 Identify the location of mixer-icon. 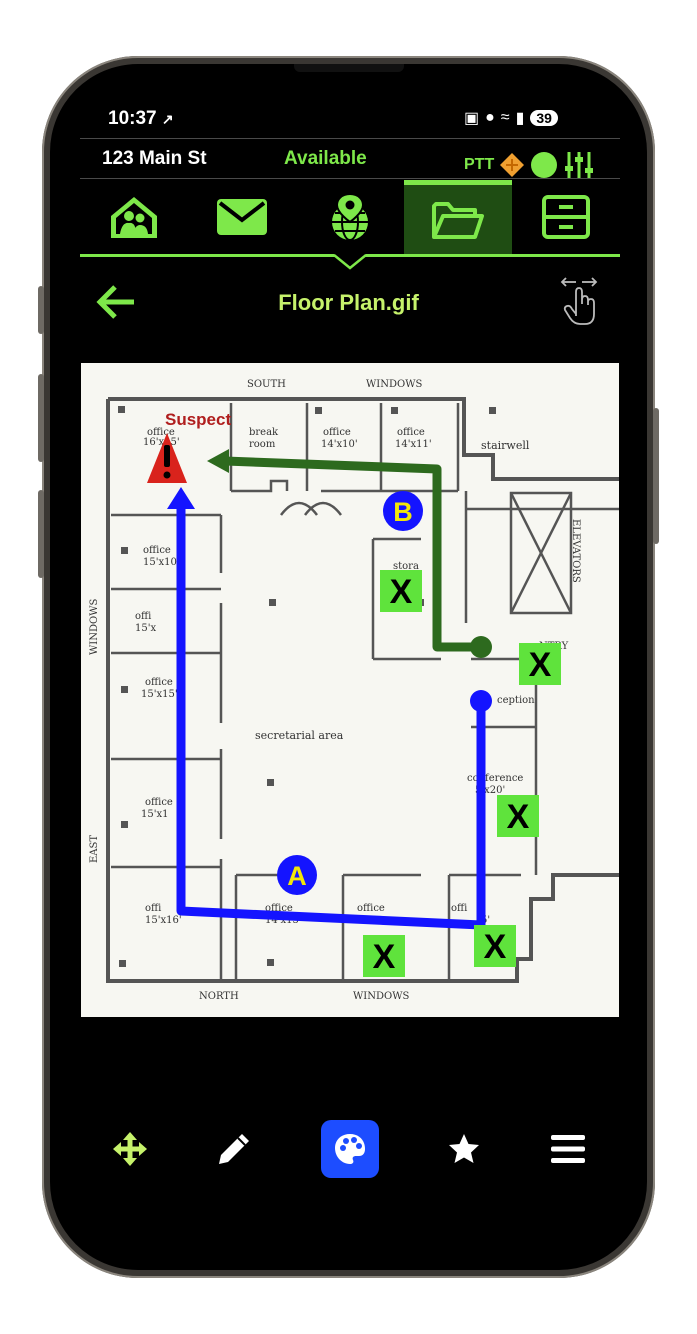
(579, 165).